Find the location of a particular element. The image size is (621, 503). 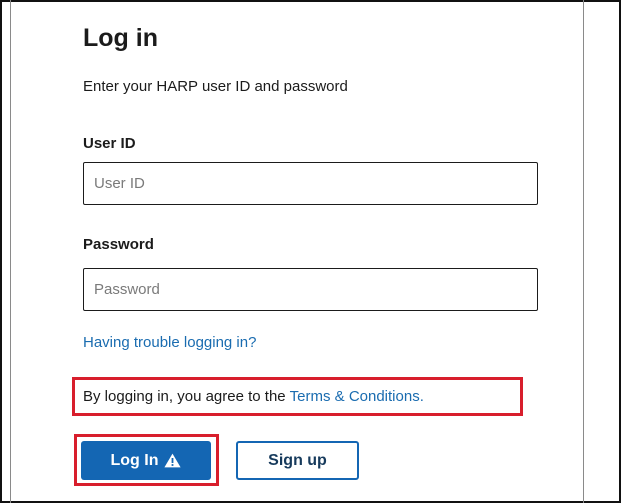

left-divider is located at coordinates (10, 251).